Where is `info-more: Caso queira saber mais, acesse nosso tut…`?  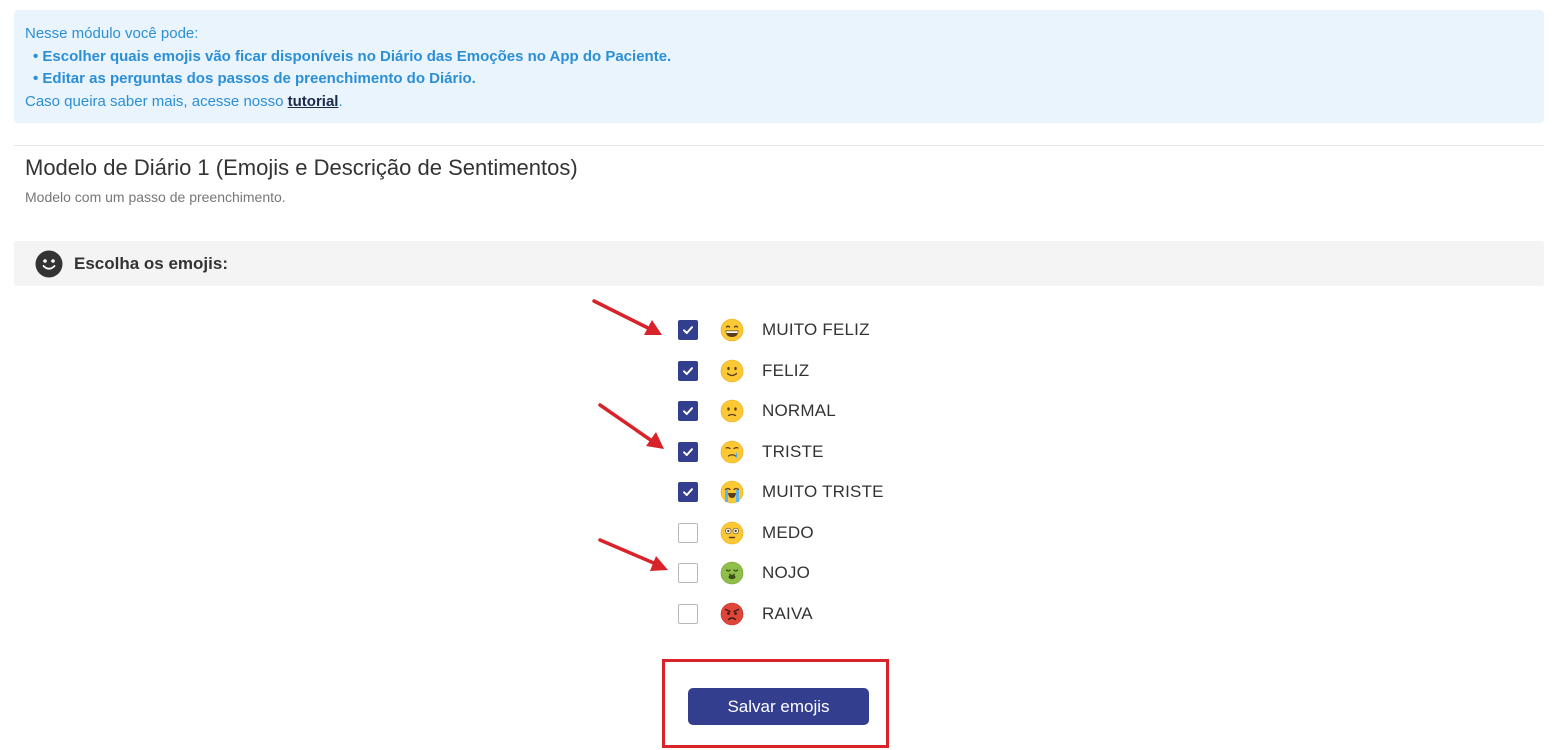 info-more: Caso queira saber mais, acesse nosso tut… is located at coordinates (779, 102).